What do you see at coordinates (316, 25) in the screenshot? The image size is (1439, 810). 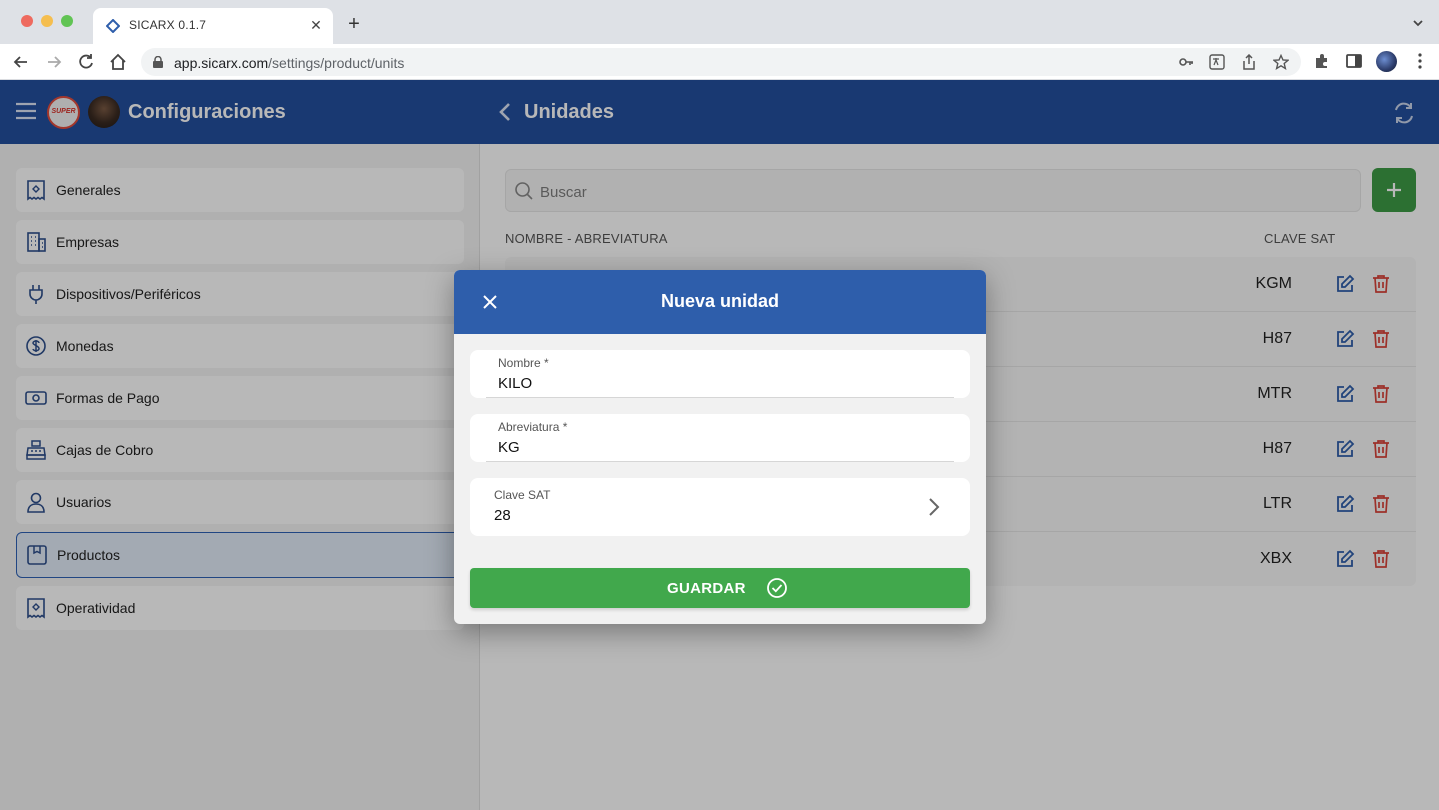 I see `tab-close-icon: ✕` at bounding box center [316, 25].